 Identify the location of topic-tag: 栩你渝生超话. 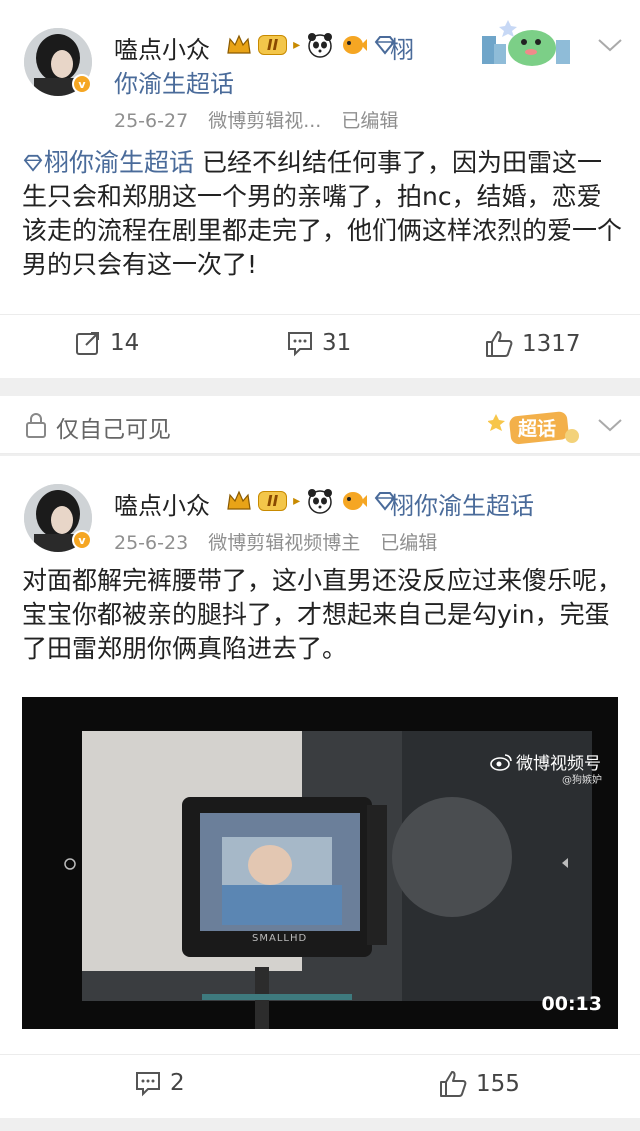
(462, 503).